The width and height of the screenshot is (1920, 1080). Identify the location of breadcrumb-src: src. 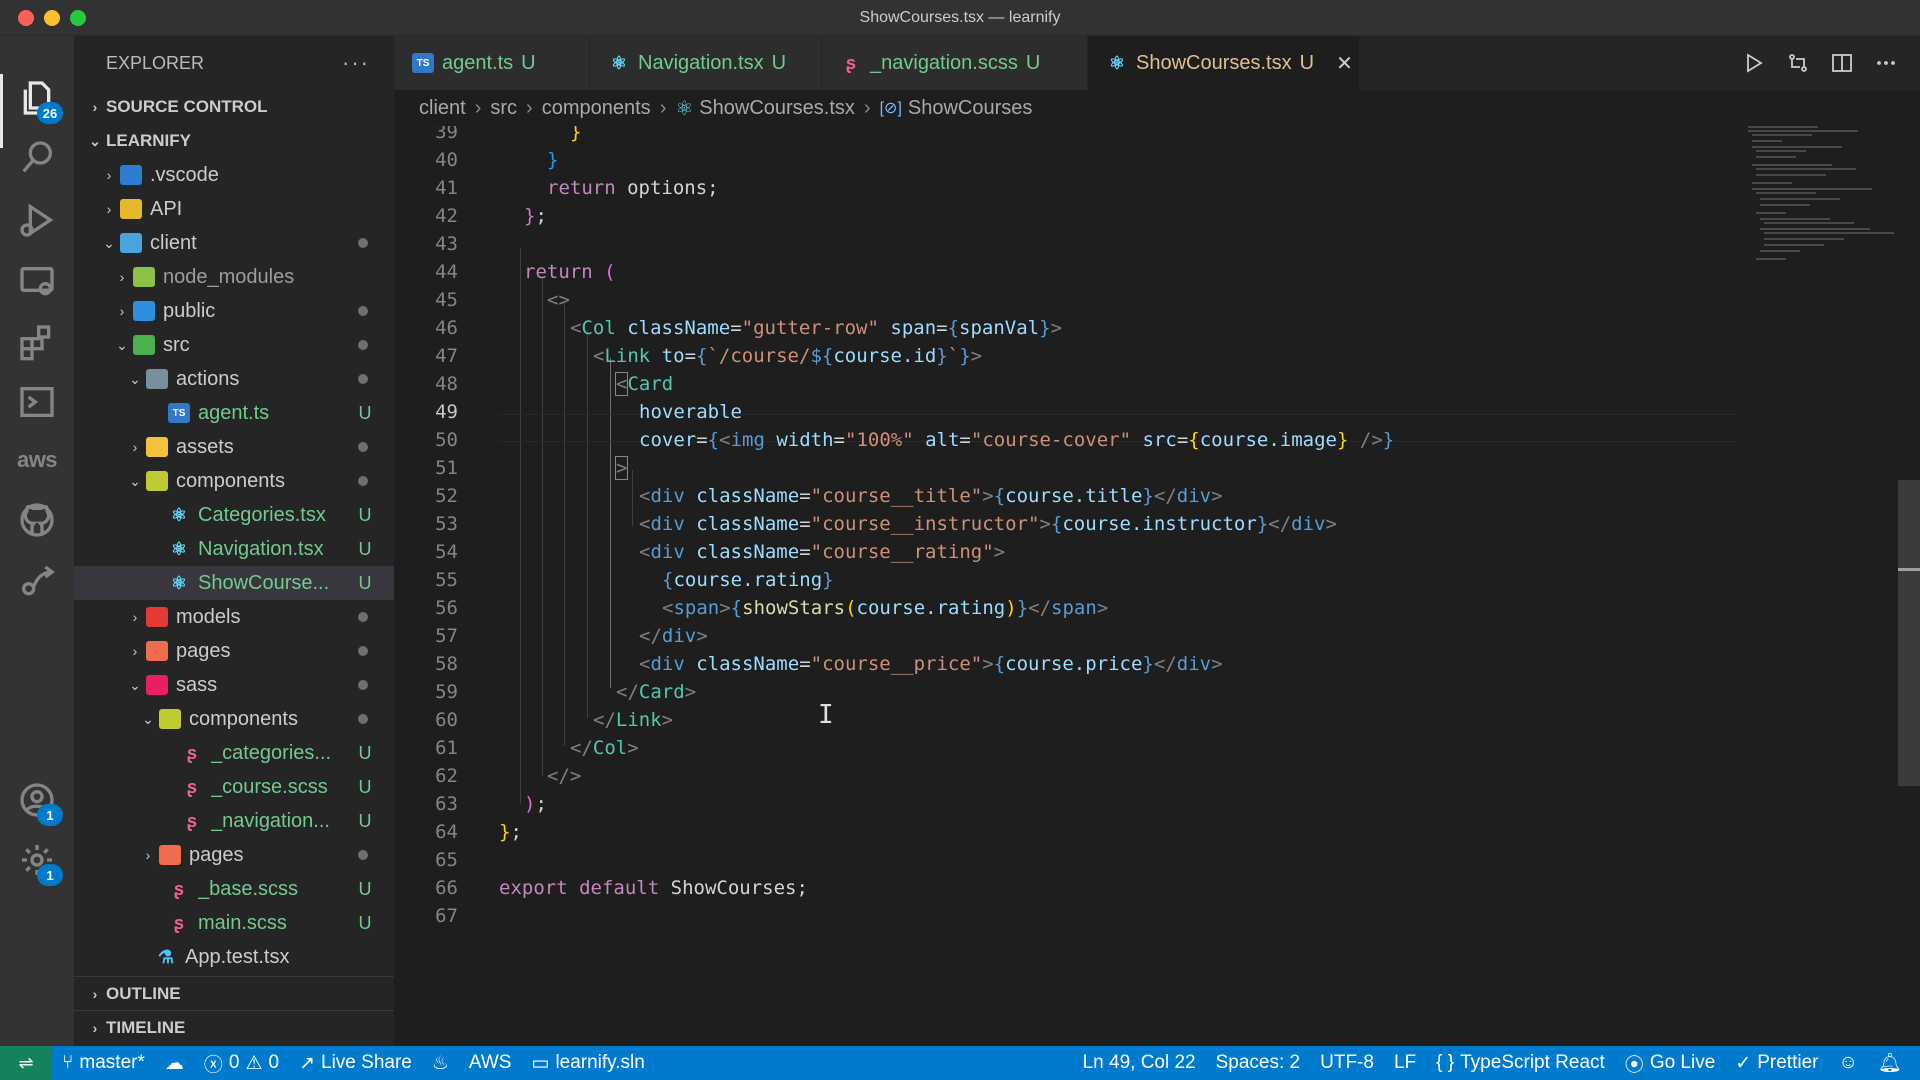
(503, 108).